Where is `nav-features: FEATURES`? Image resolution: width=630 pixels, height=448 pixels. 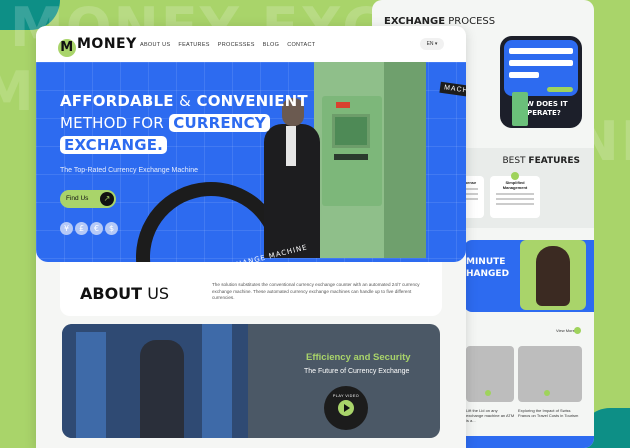 nav-features: FEATURES is located at coordinates (193, 45).